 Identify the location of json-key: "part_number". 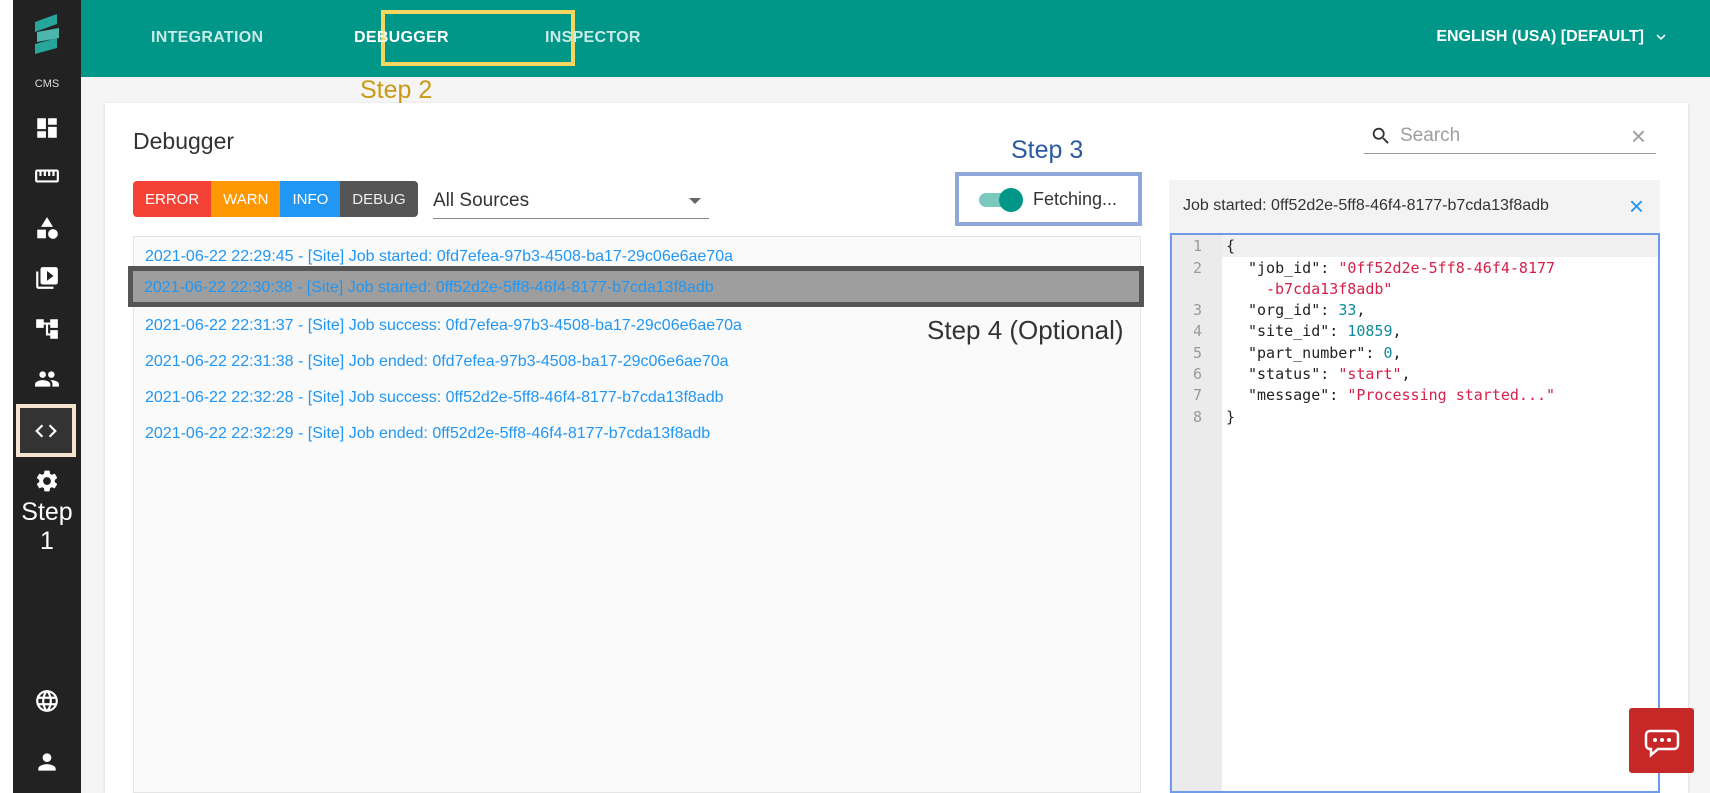
(1307, 353).